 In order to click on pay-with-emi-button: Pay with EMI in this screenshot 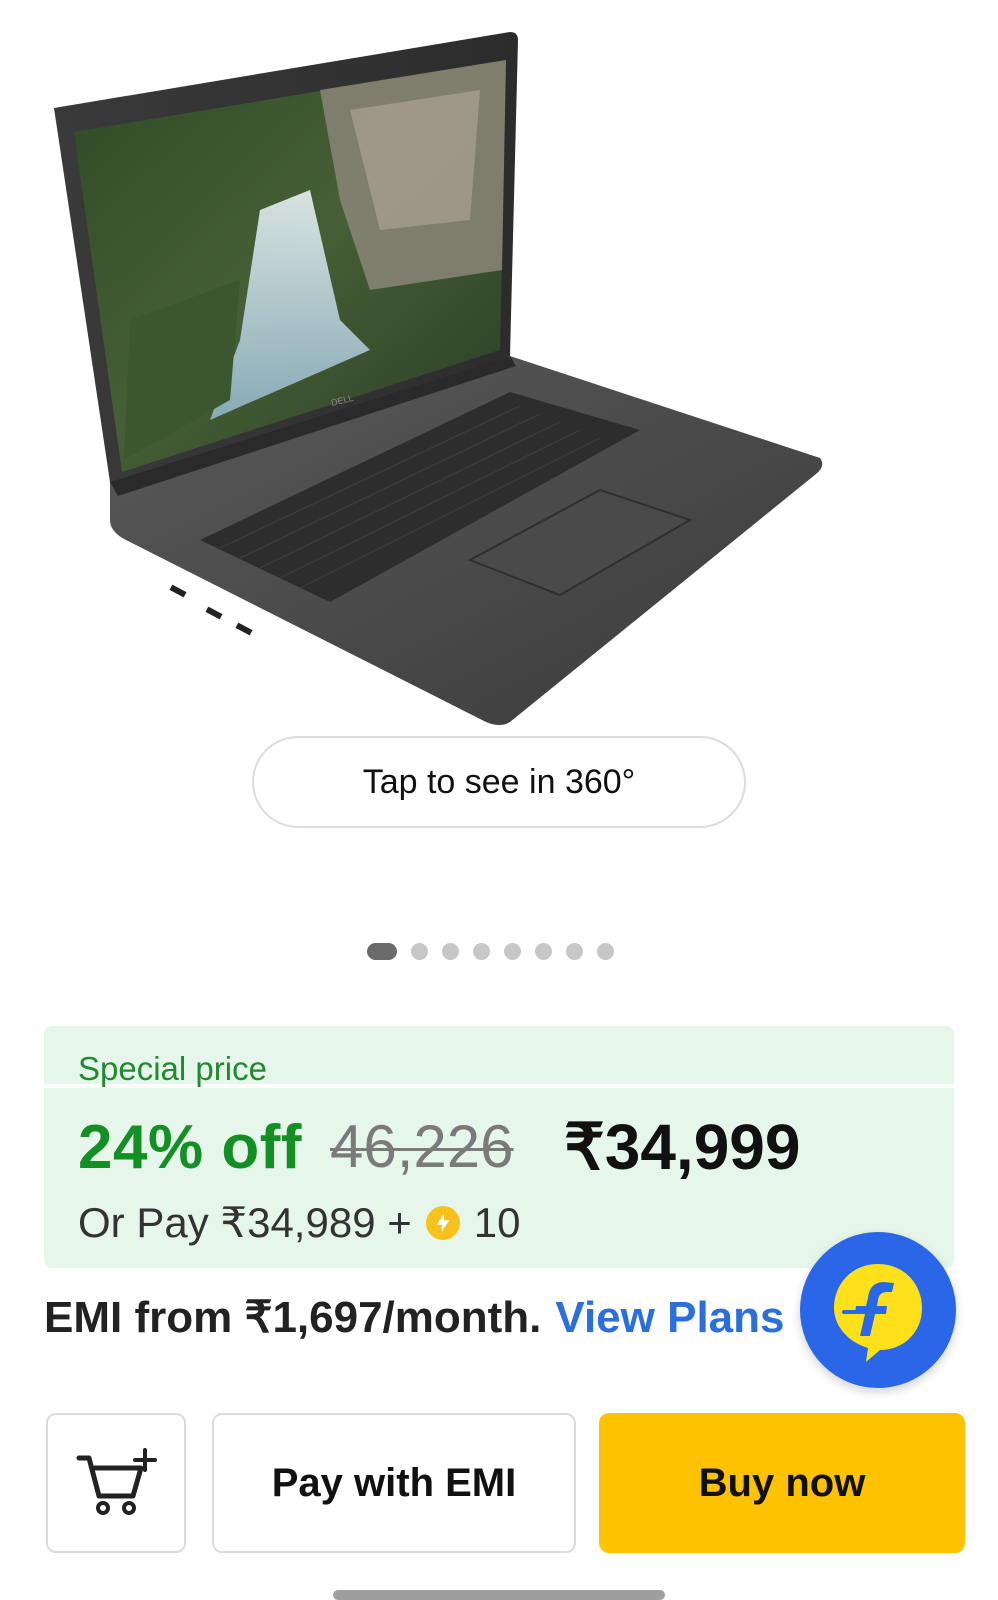, I will do `click(394, 1483)`.